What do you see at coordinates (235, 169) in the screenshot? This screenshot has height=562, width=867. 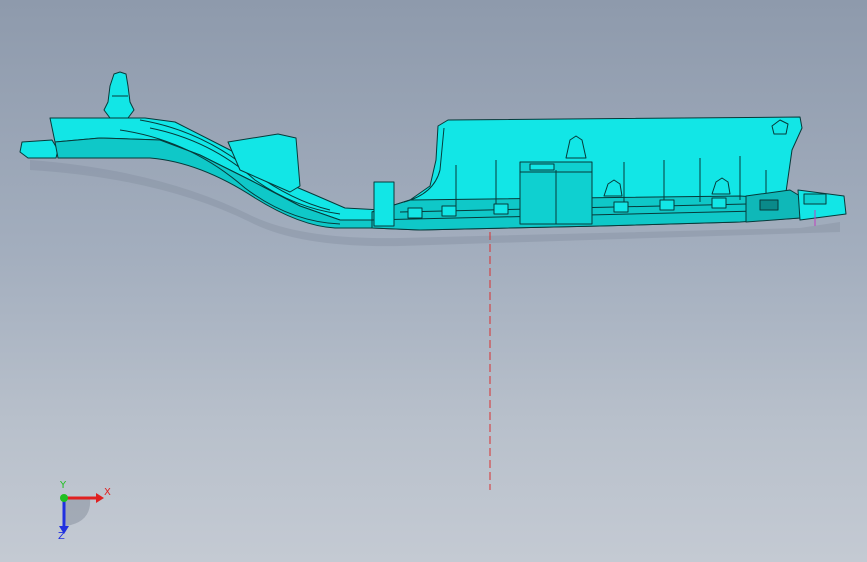 I see `left-arm-top` at bounding box center [235, 169].